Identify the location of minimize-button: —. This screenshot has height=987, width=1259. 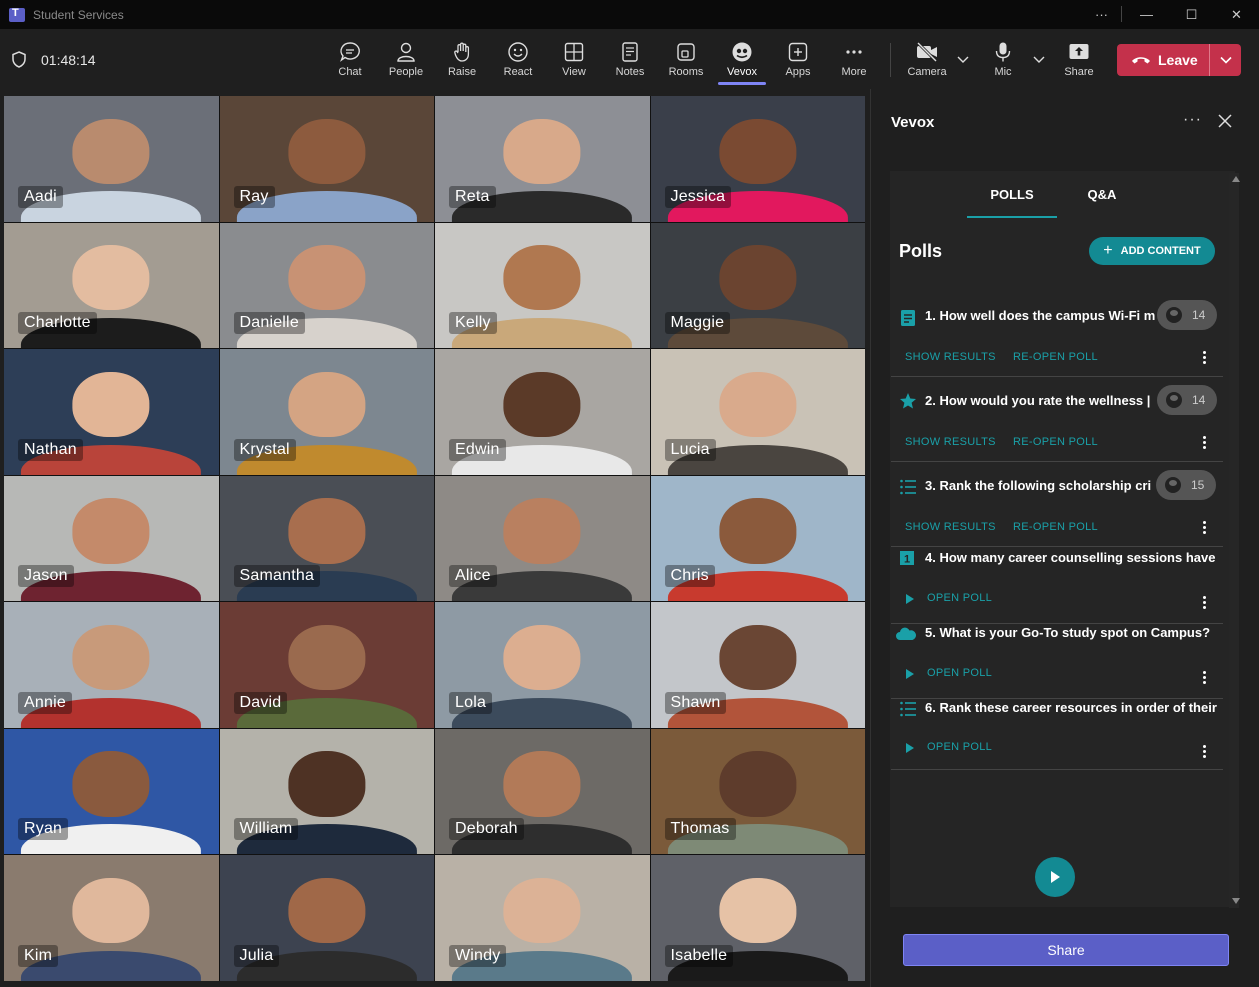
(1146, 14).